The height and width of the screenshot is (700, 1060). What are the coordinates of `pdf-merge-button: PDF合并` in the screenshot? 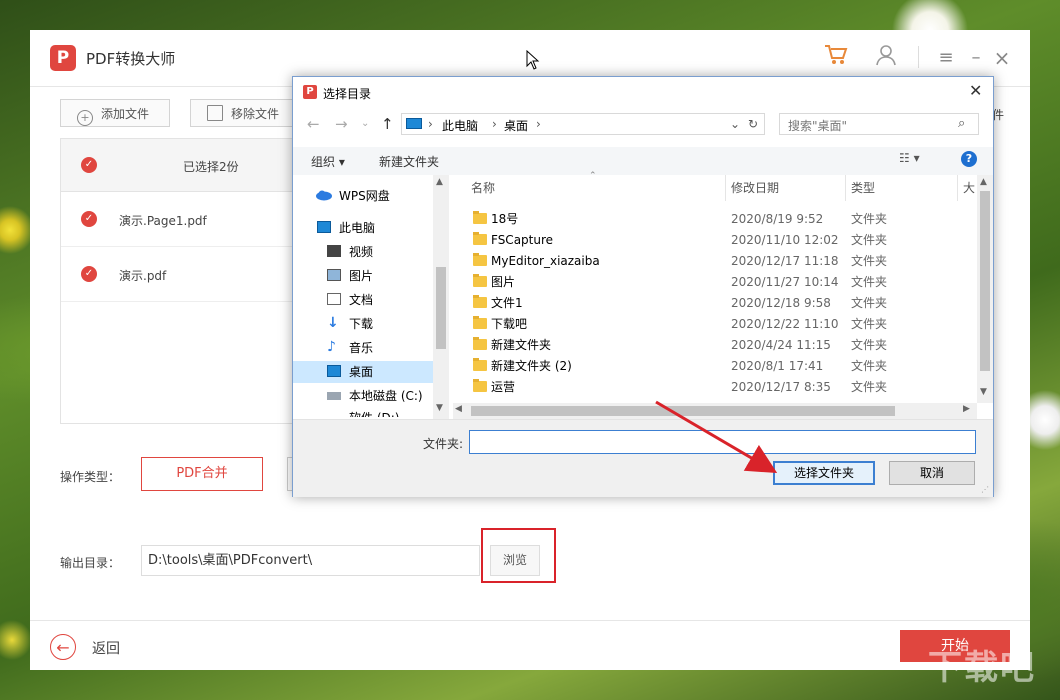 It's located at (202, 474).